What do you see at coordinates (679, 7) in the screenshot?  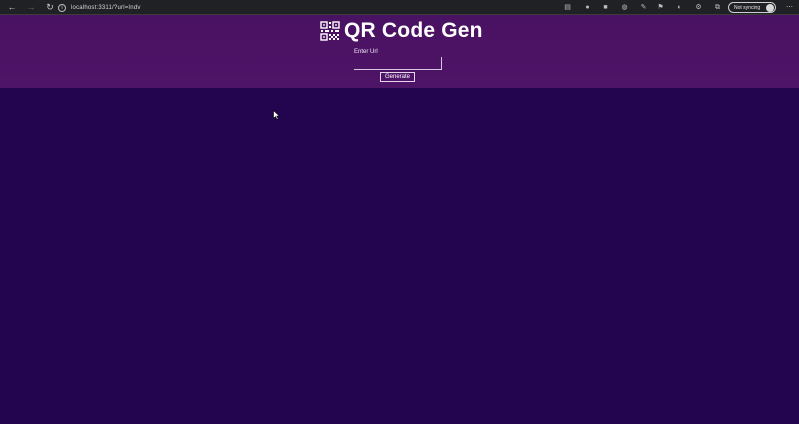 I see `extension-icon: ◐` at bounding box center [679, 7].